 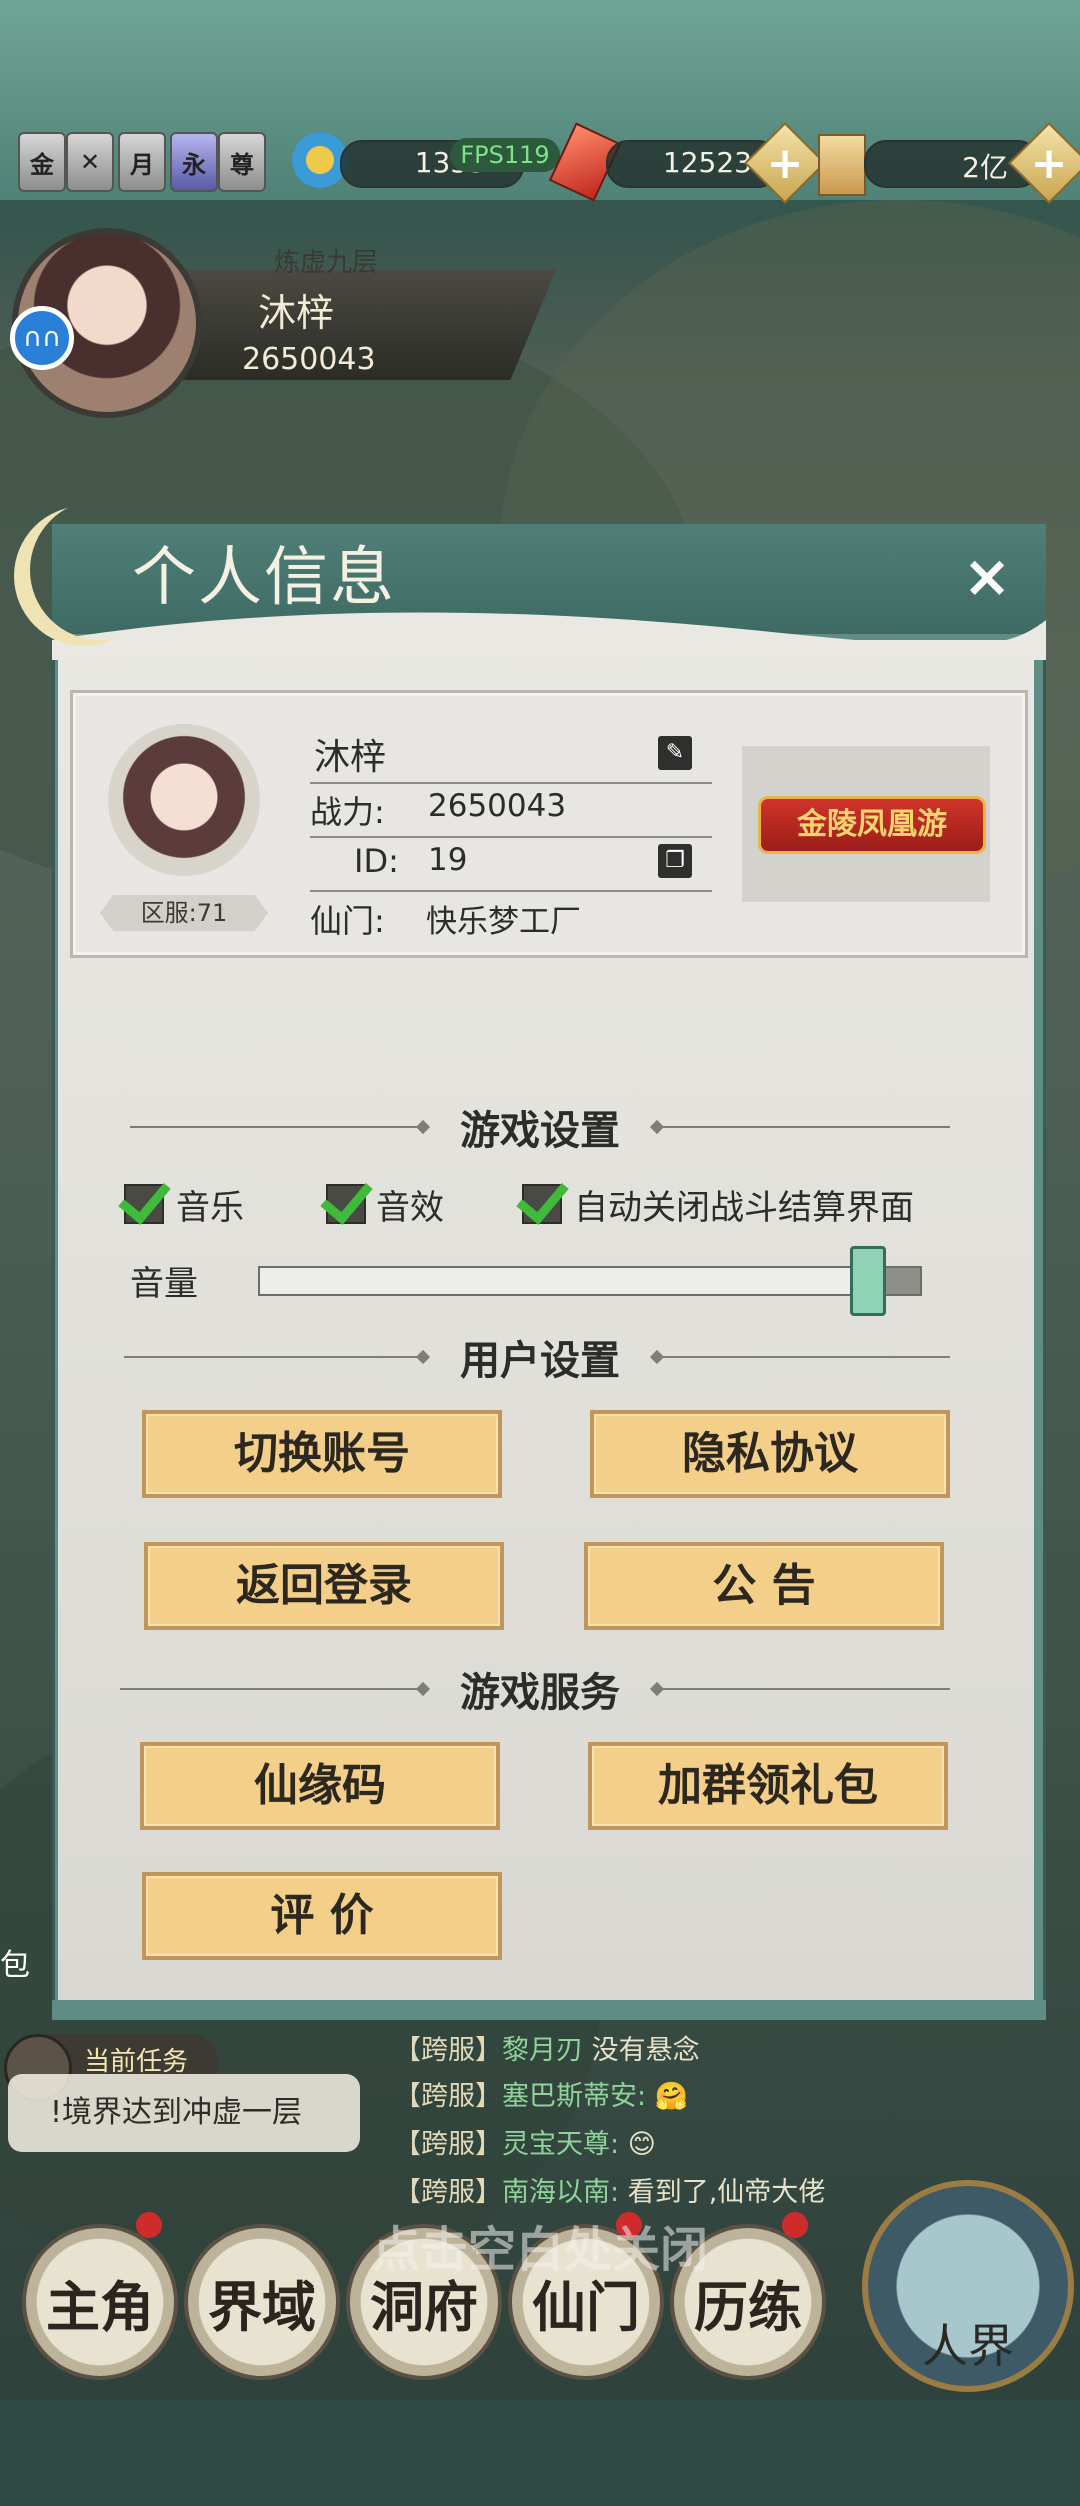 What do you see at coordinates (210, 1208) in the screenshot?
I see `music-label: 音乐` at bounding box center [210, 1208].